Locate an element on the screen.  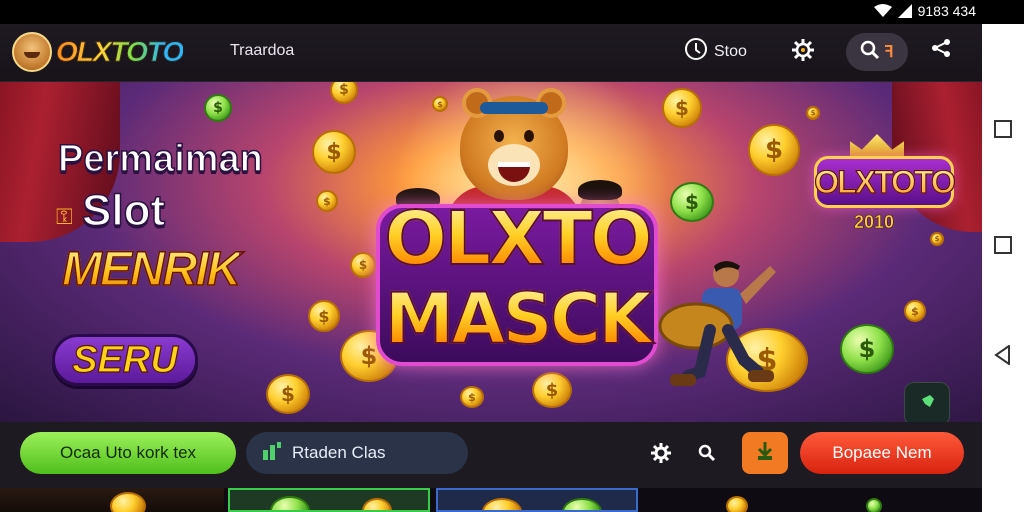
status-indicators: 9183 434 is located at coordinates (924, 11).